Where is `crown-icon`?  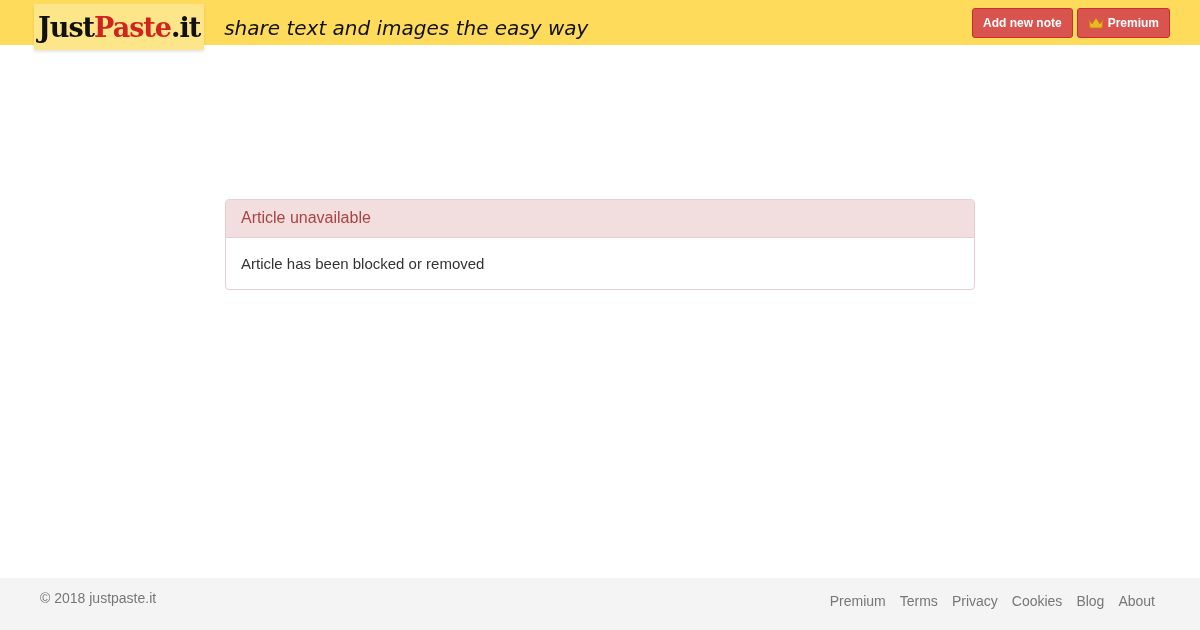
crown-icon is located at coordinates (1095, 23).